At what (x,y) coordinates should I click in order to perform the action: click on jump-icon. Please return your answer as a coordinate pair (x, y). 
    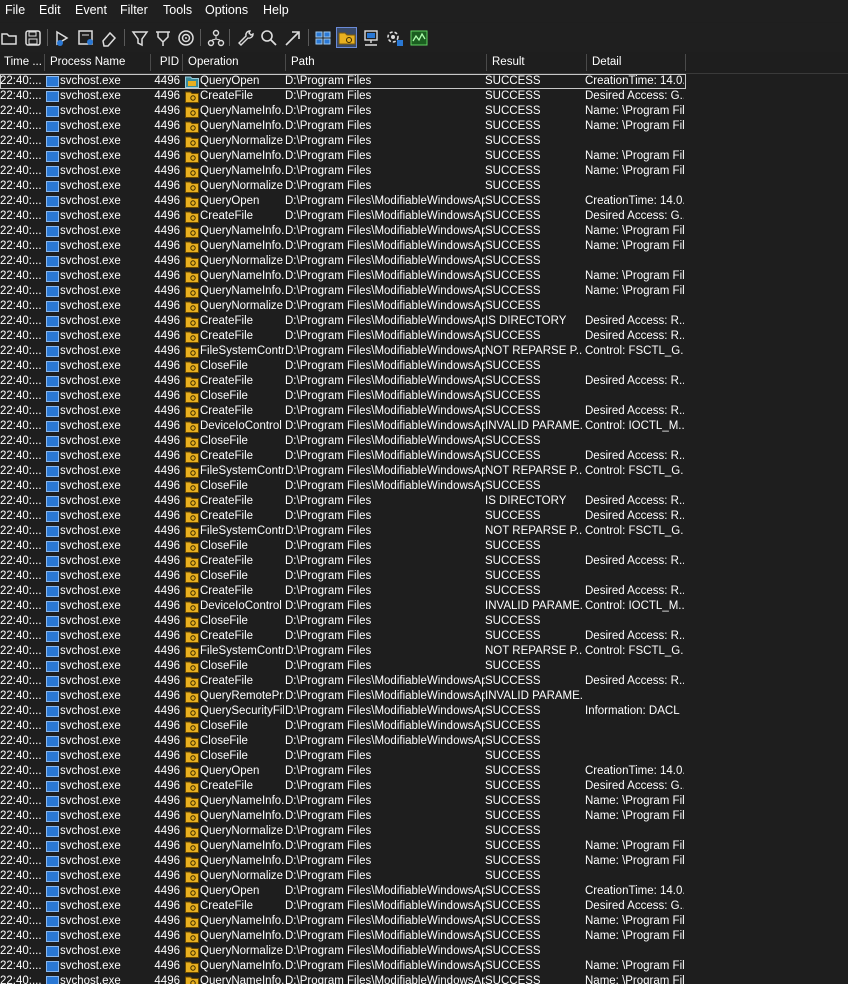
    Looking at the image, I should click on (293, 38).